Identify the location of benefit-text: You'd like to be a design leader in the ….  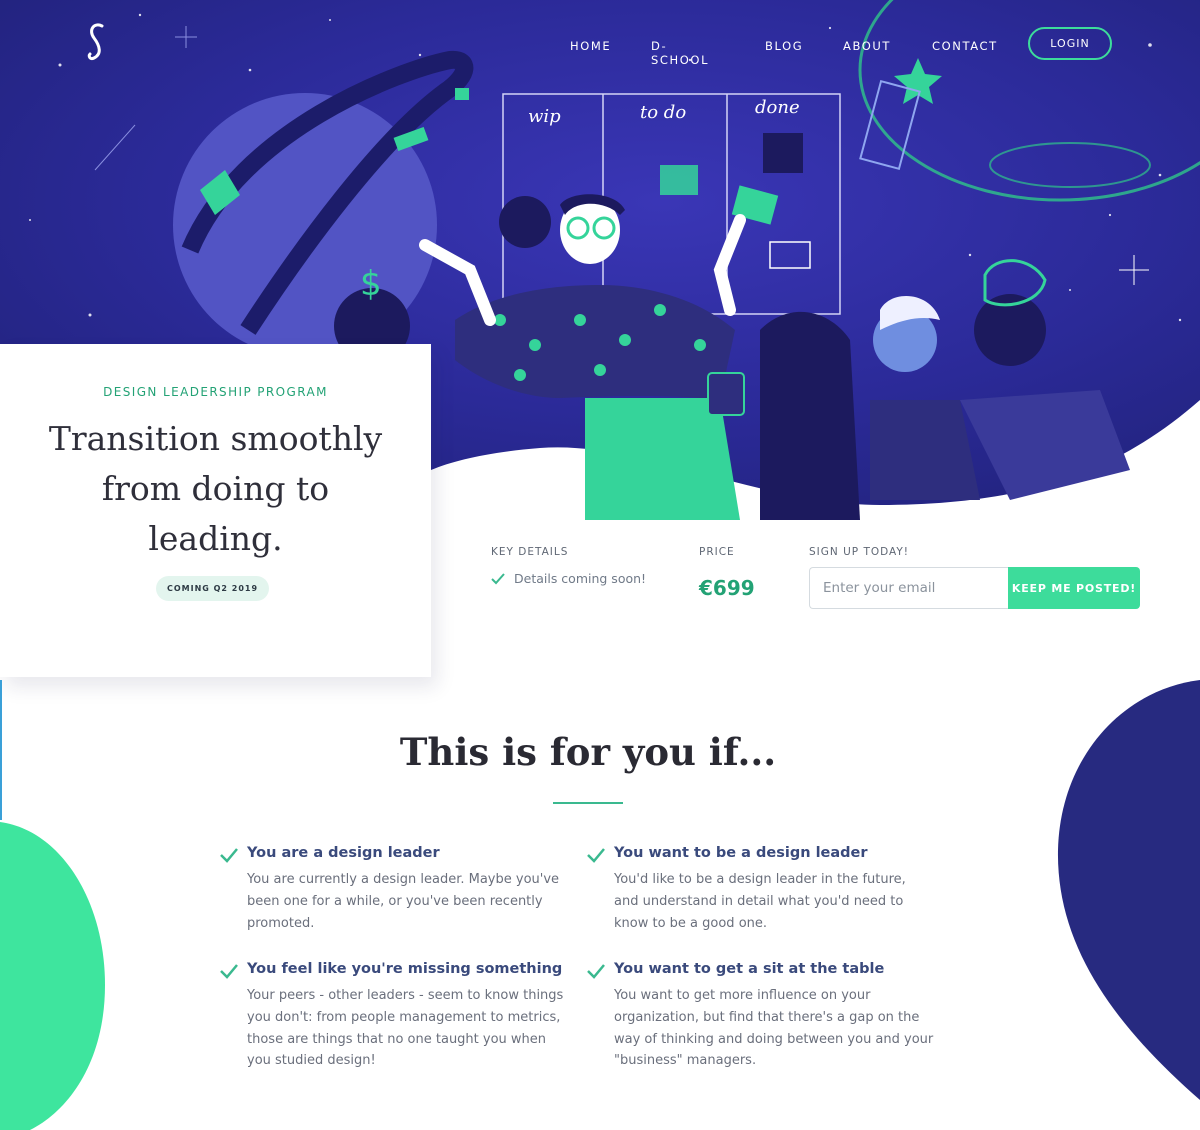
(760, 901).